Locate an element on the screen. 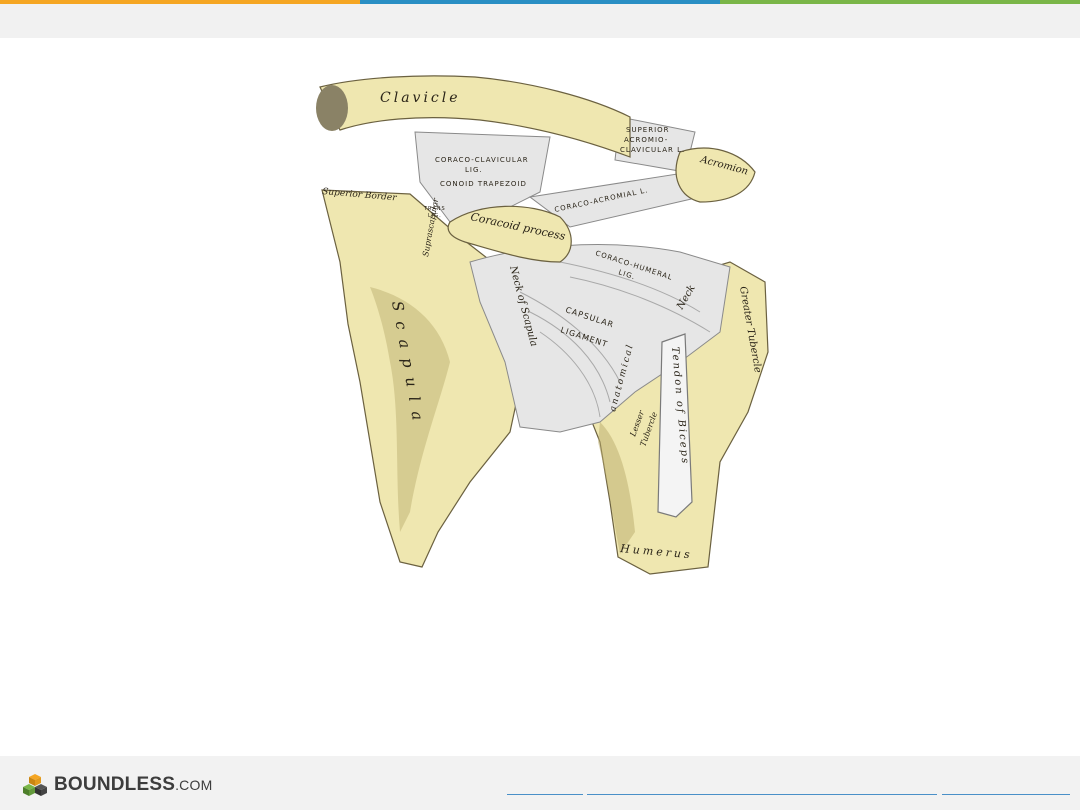 The width and height of the screenshot is (1080, 810). logo-main-text: BOUNDLESS is located at coordinates (115, 784).